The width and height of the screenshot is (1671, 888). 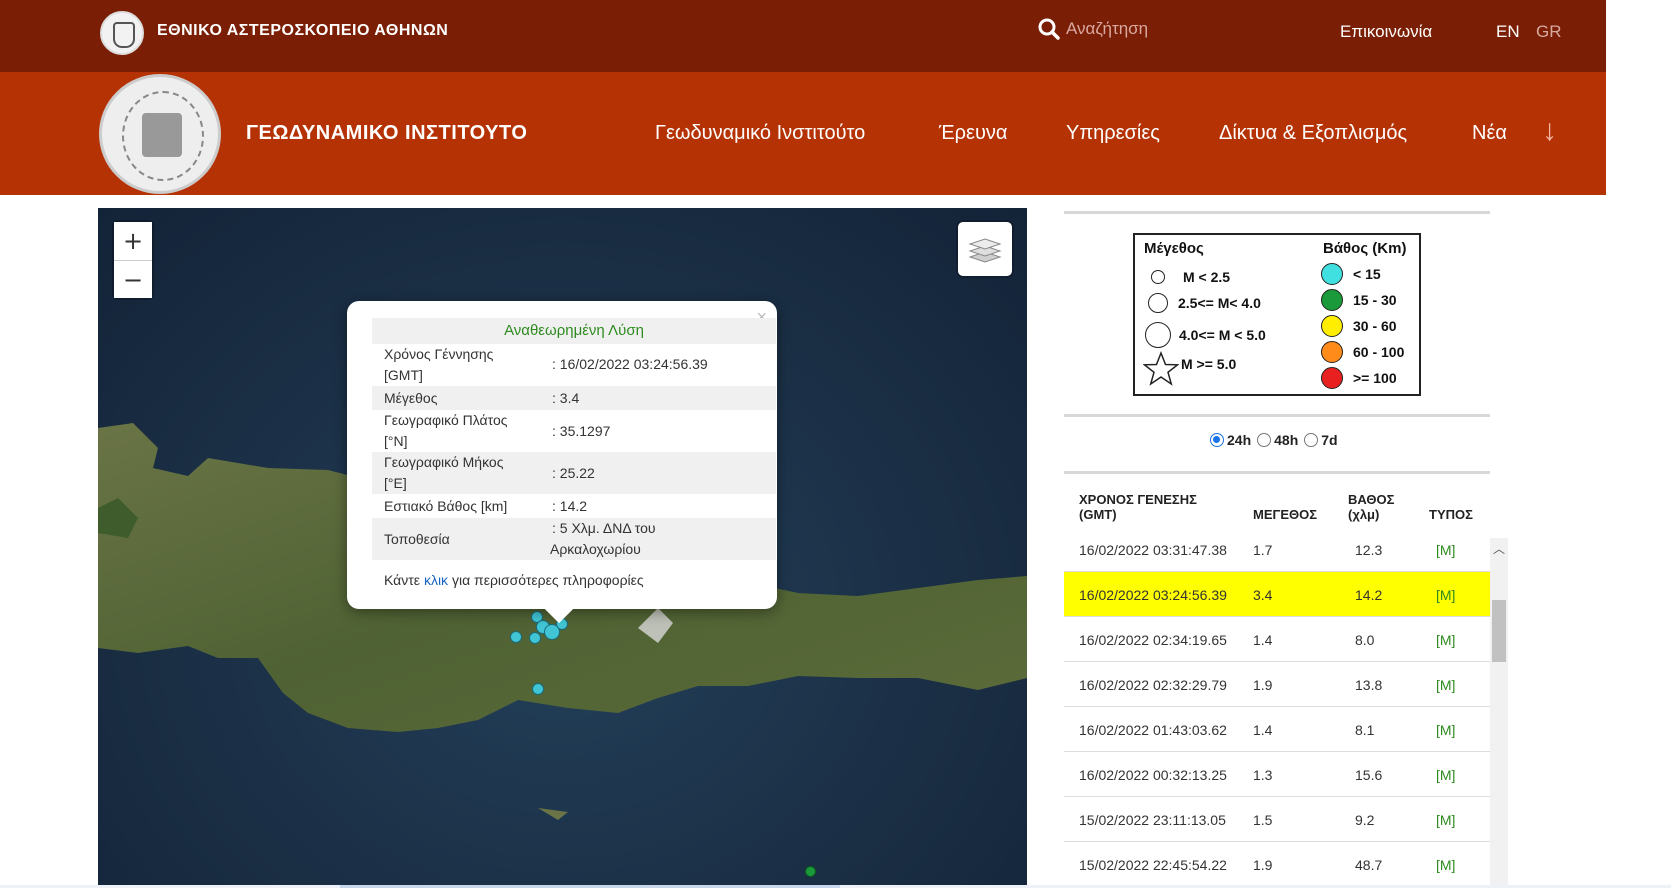 I want to click on lang-en-link: EN, so click(x=1508, y=32).